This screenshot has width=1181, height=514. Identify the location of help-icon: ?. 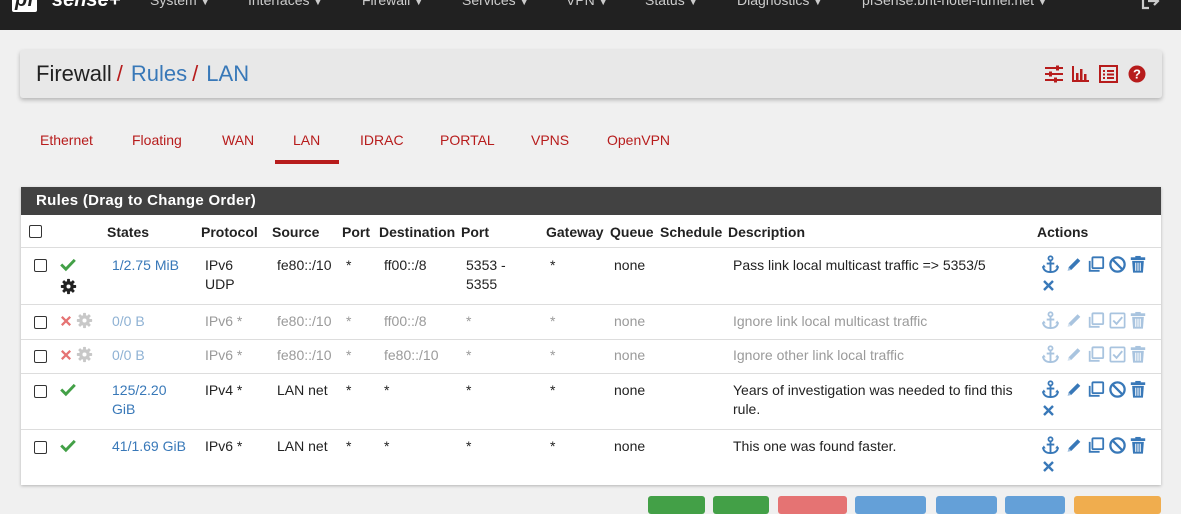
(1137, 74).